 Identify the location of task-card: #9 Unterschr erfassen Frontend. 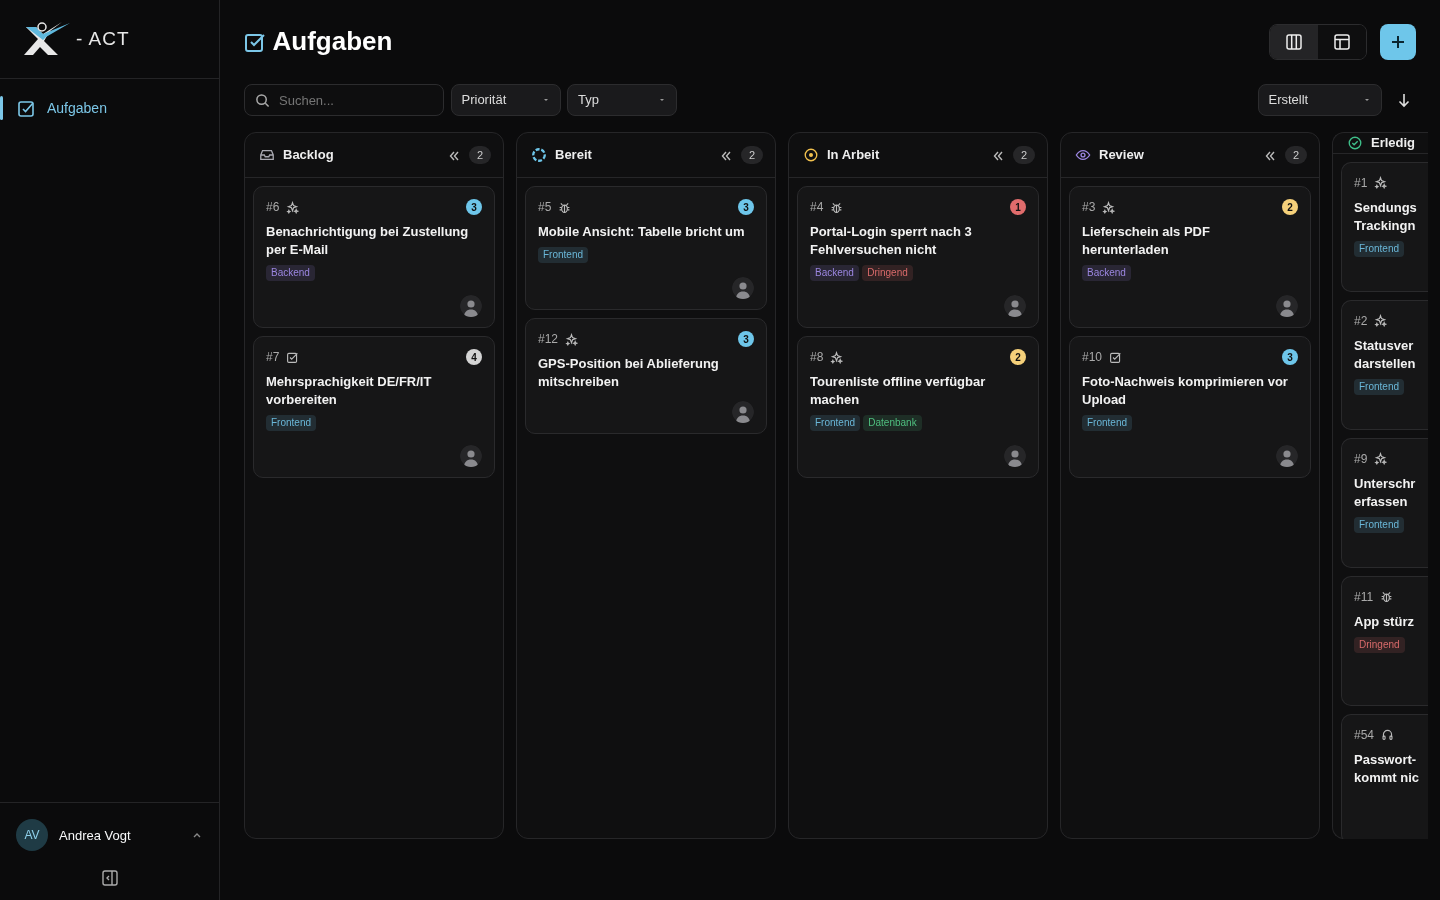
(1384, 502).